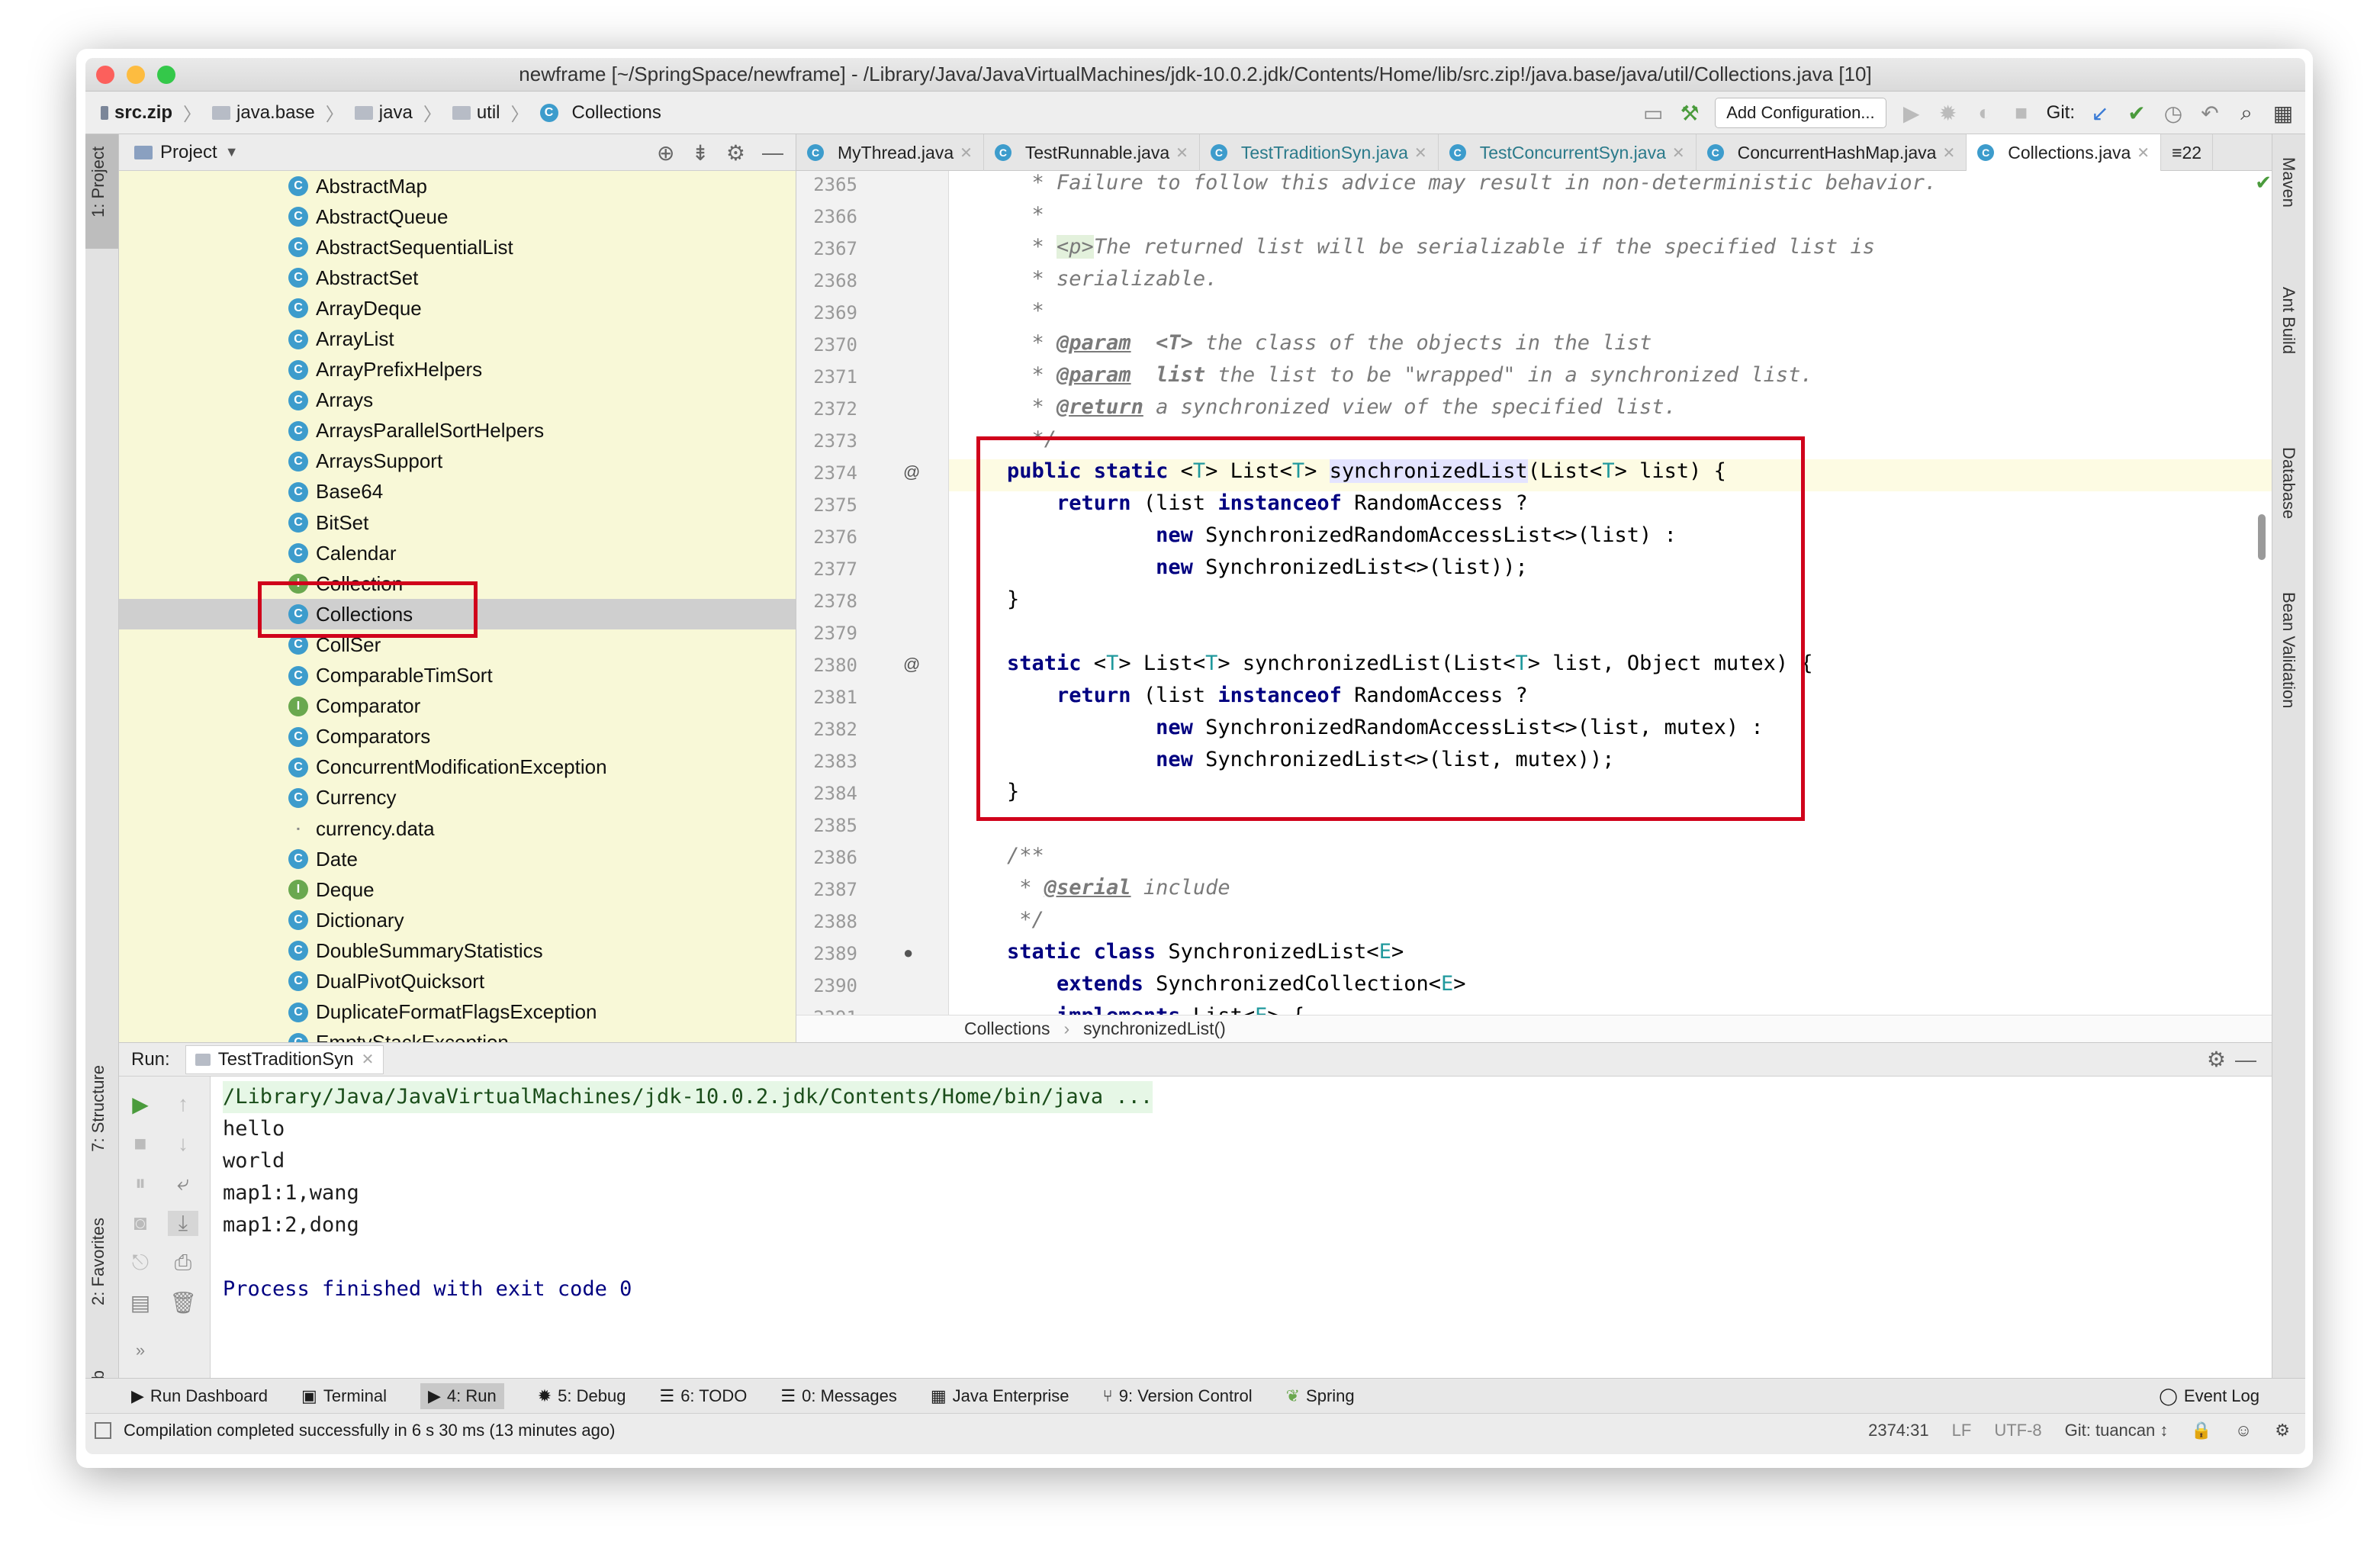 The height and width of the screenshot is (1561, 2380). I want to click on git-branch: Git: tuancan ↕, so click(2117, 1430).